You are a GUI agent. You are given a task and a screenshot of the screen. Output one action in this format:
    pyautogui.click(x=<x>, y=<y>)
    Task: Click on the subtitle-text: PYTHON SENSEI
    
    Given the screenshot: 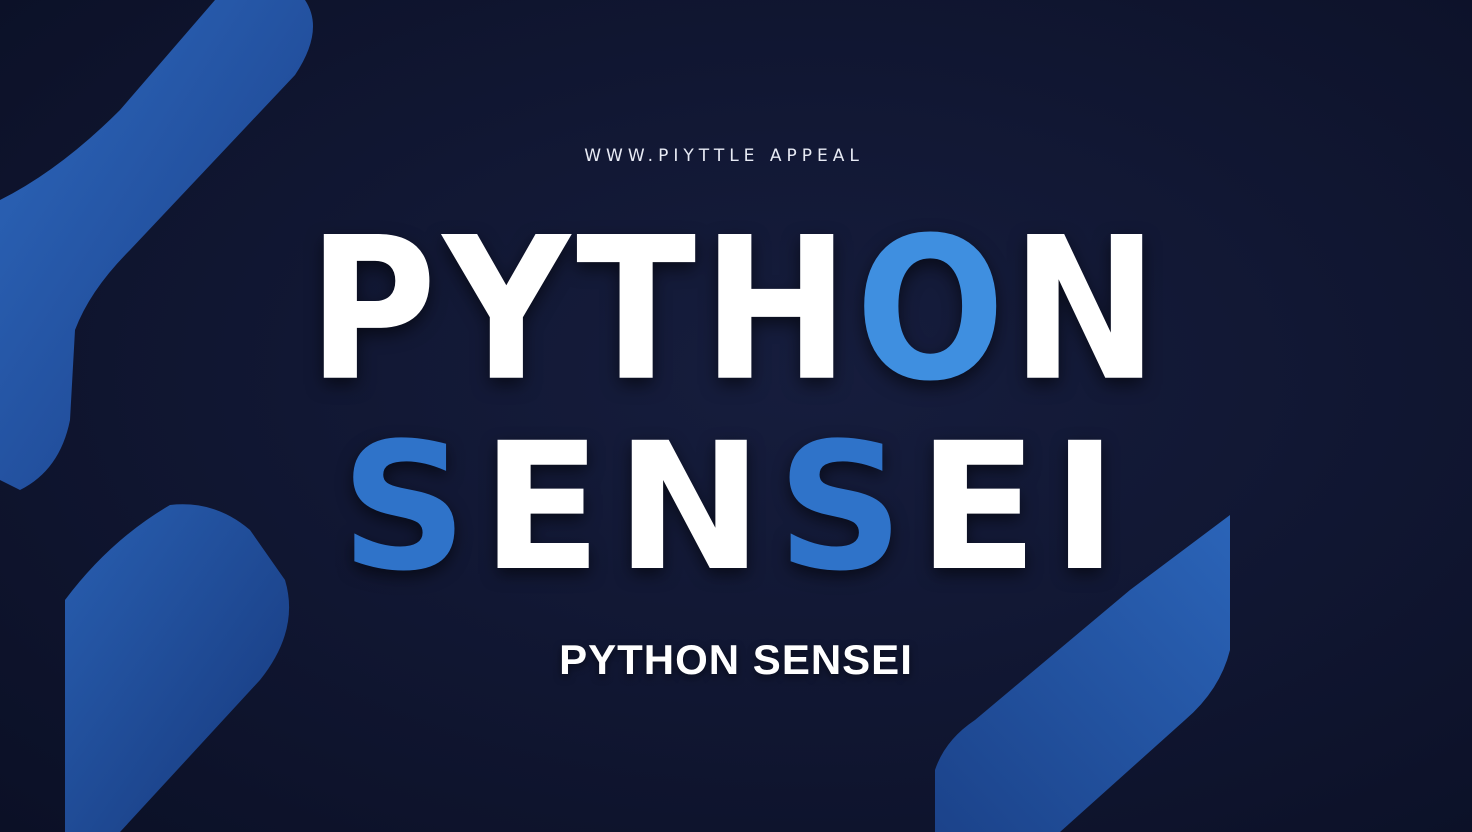 What is the action you would take?
    pyautogui.click(x=736, y=659)
    